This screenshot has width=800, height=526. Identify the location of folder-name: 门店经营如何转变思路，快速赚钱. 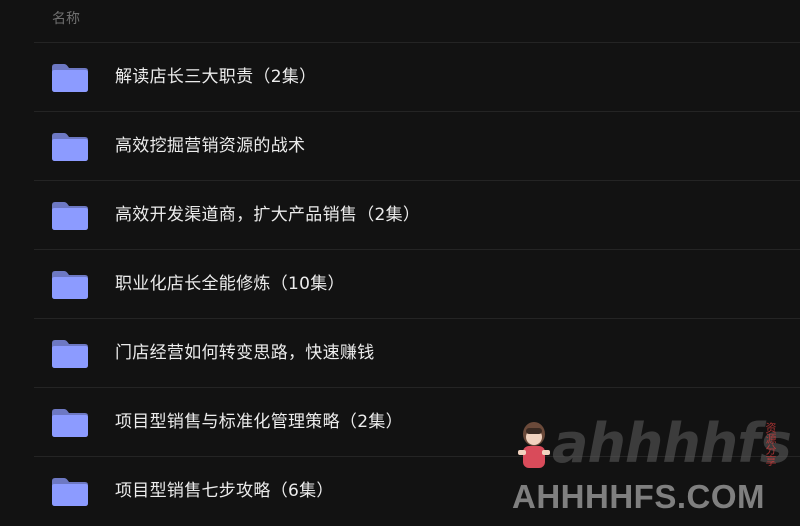
(245, 353).